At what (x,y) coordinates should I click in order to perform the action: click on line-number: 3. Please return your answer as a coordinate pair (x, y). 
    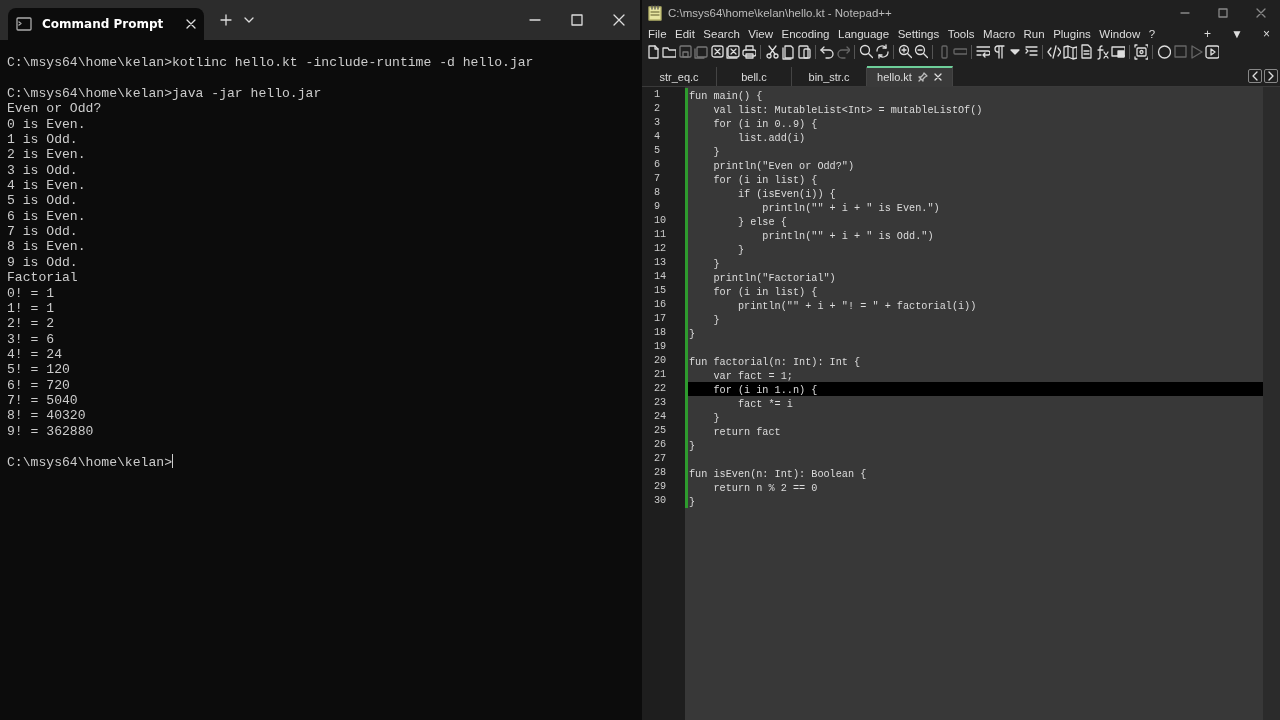
    Looking at the image, I should click on (657, 122).